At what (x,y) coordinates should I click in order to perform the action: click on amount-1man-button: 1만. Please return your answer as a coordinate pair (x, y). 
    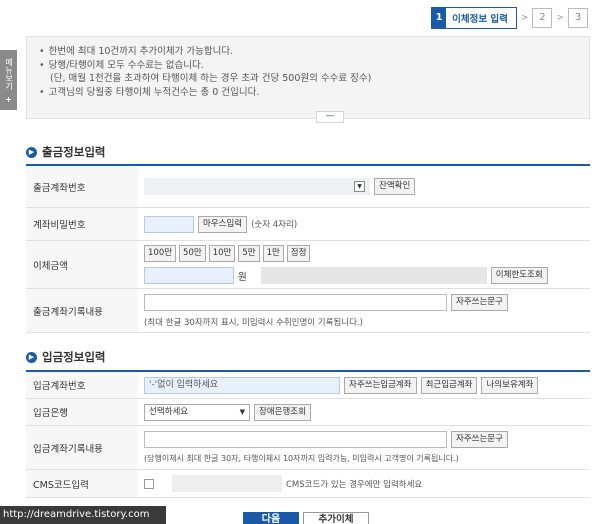
    Looking at the image, I should click on (273, 253).